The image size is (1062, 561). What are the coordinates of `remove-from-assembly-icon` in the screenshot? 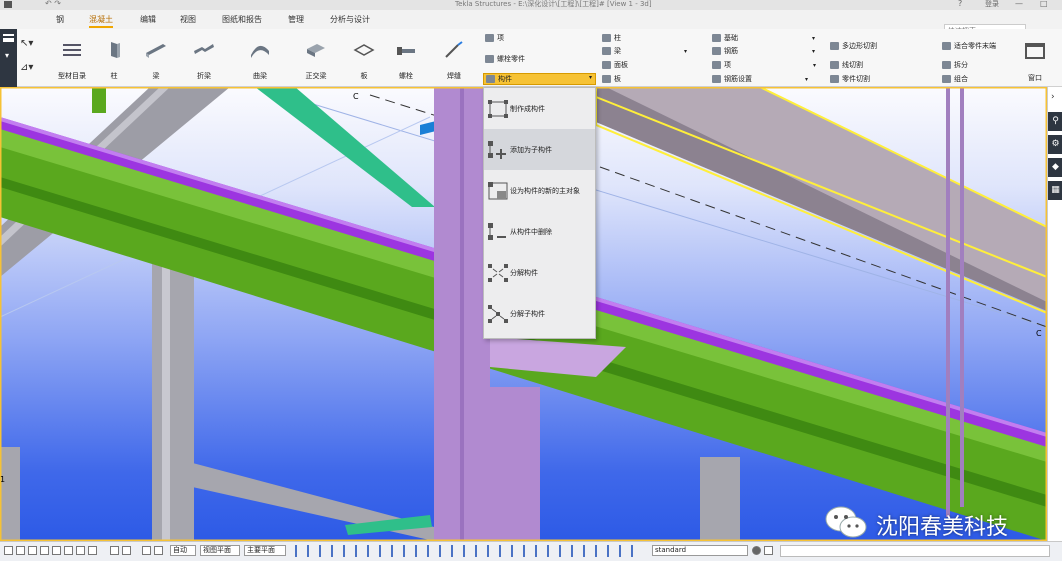 It's located at (497, 231).